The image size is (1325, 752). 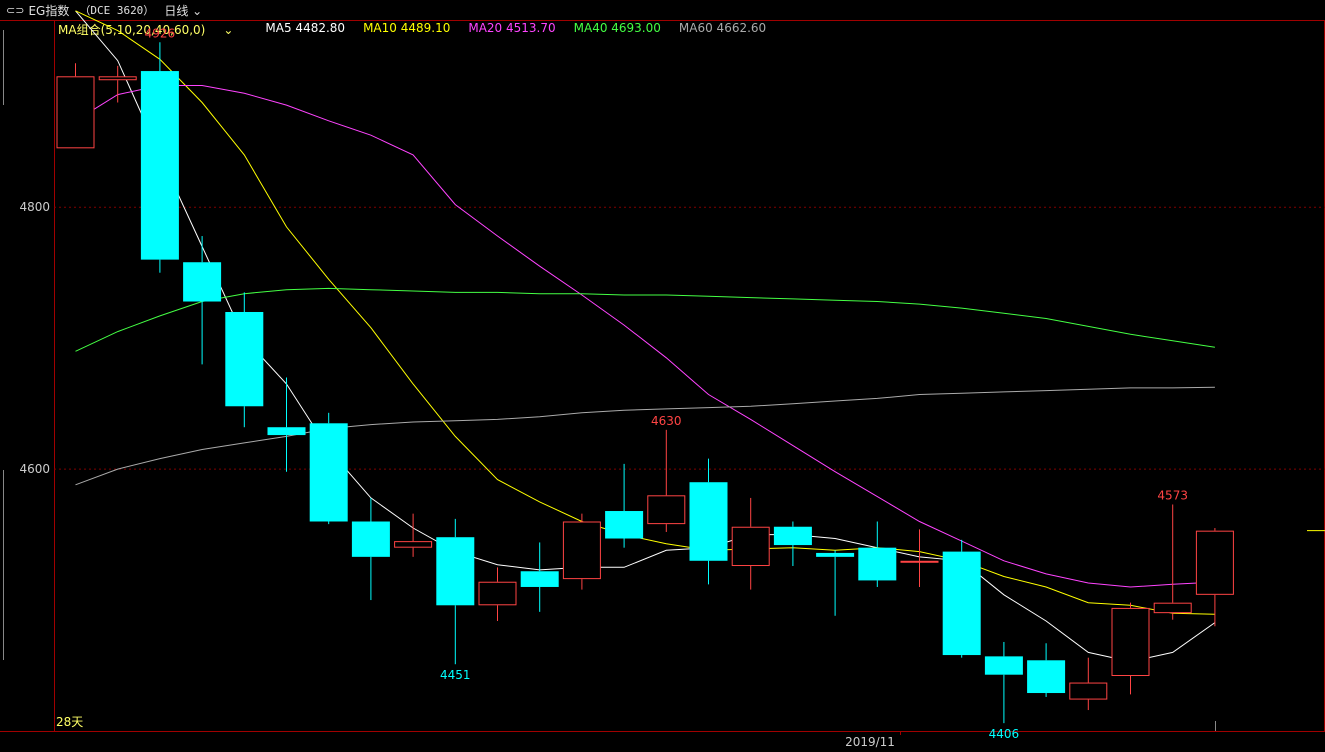 What do you see at coordinates (1004, 734) in the screenshot?
I see `price-annotation: 4406` at bounding box center [1004, 734].